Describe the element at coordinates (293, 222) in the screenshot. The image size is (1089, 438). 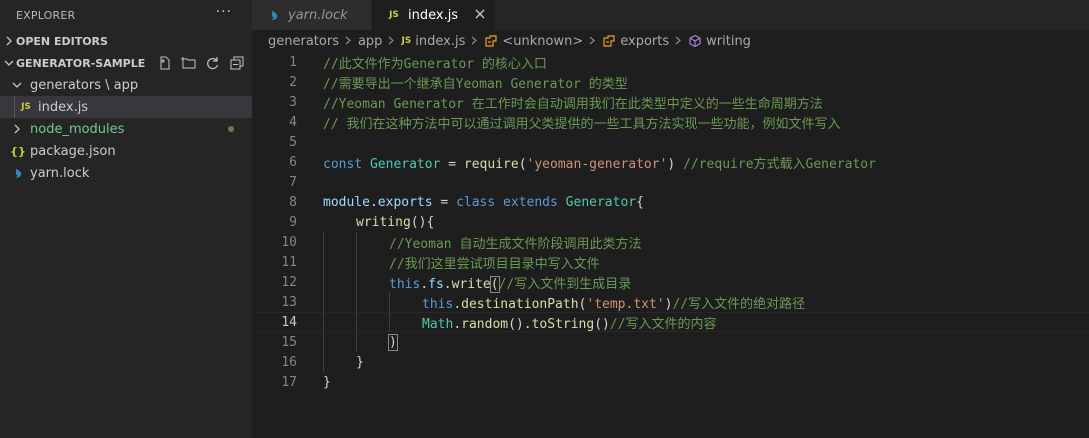
I see `line-number: 9` at that location.